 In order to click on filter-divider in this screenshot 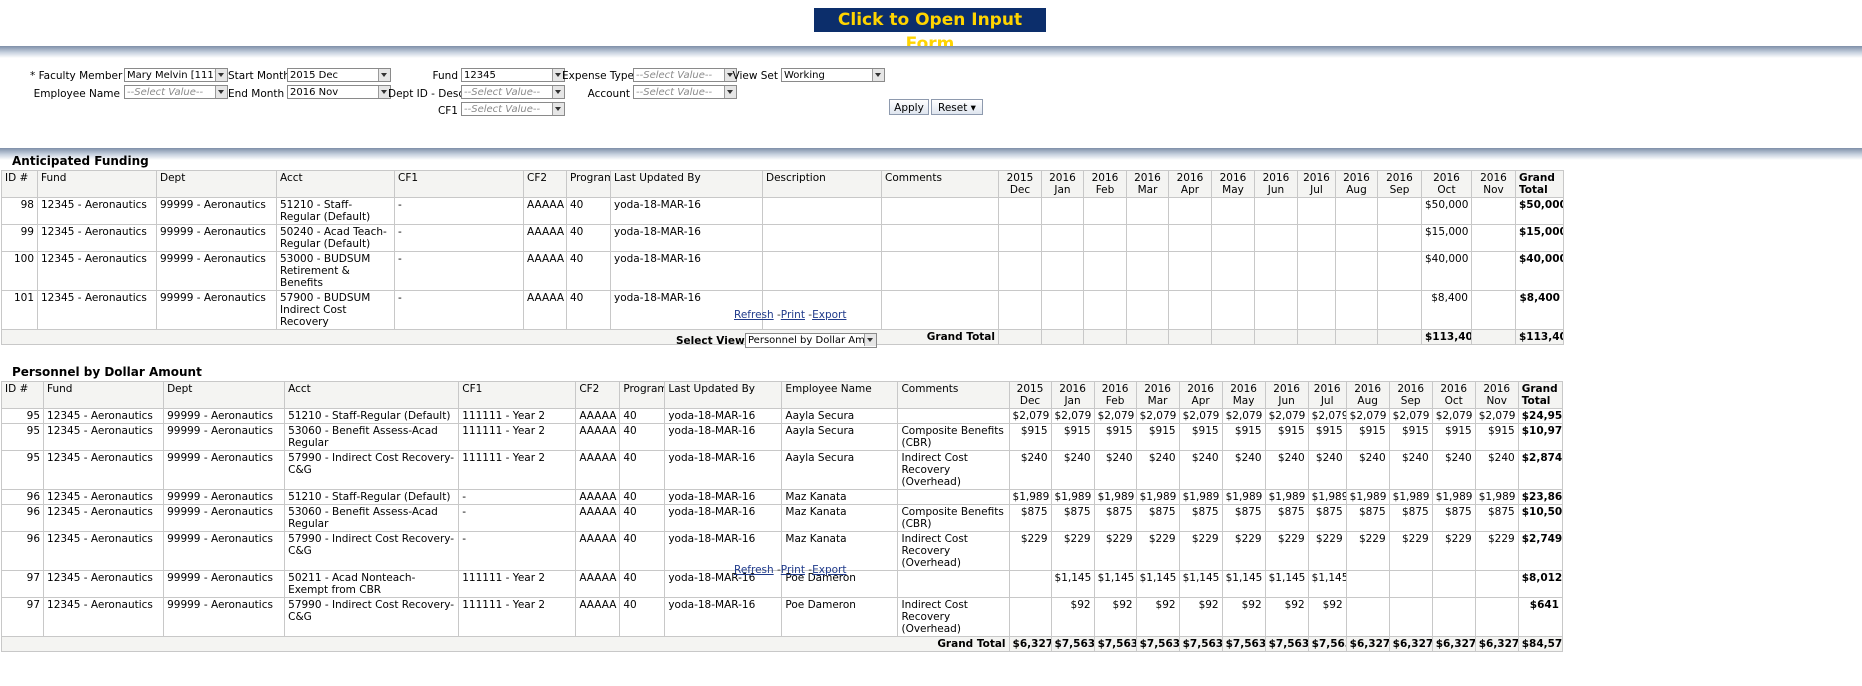, I will do `click(931, 154)`.